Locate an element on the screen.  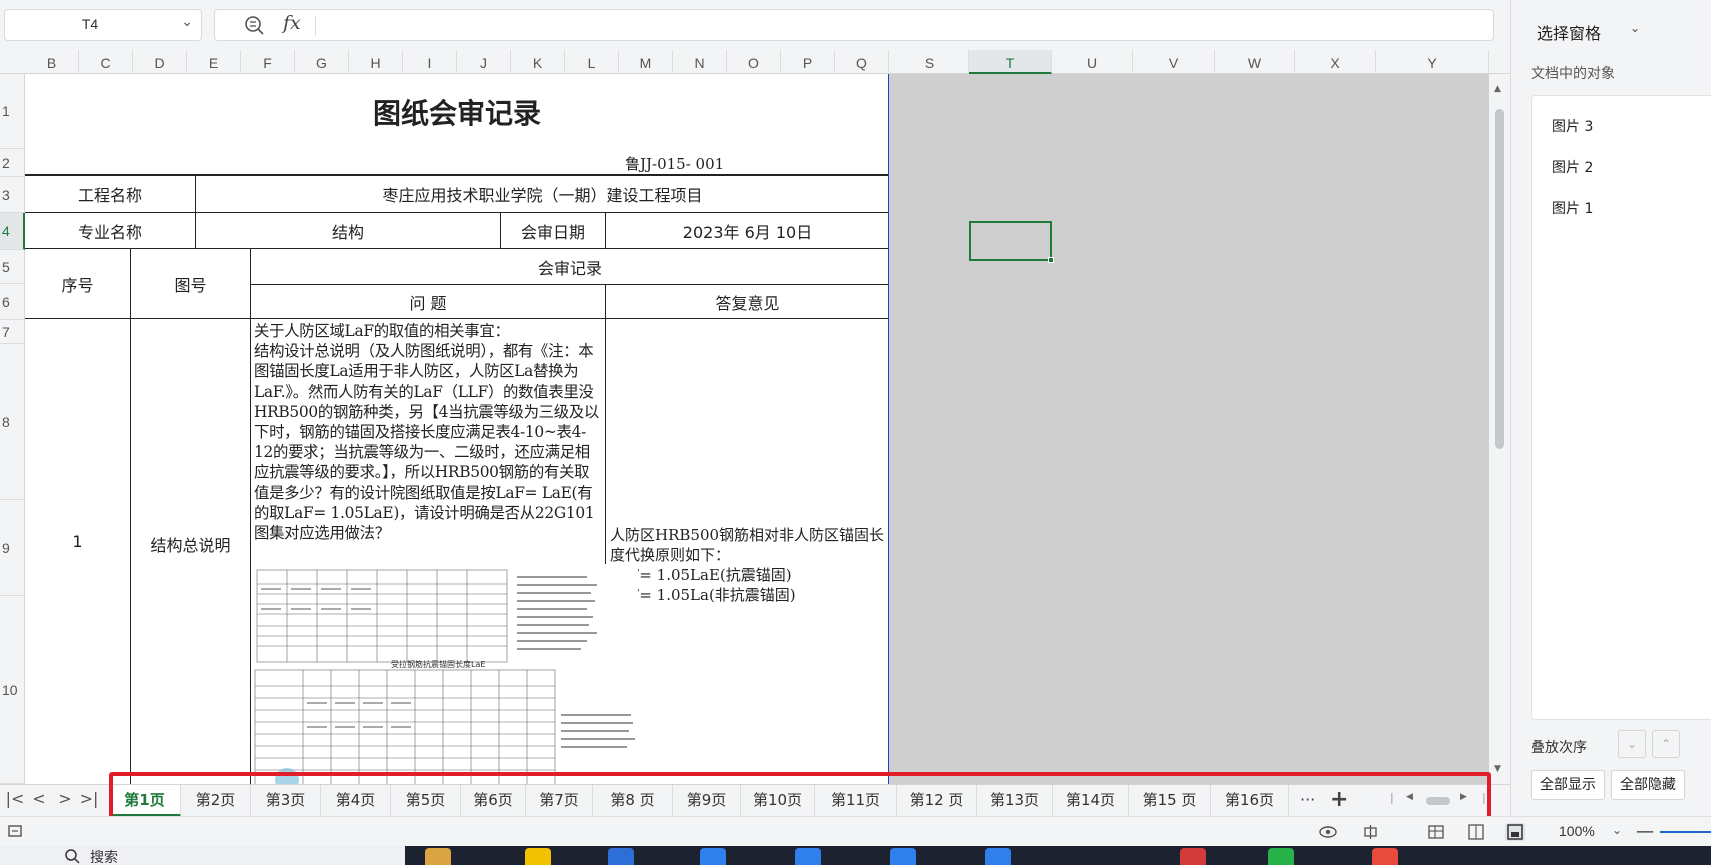
zoom-out-button: — is located at coordinates (1645, 831).